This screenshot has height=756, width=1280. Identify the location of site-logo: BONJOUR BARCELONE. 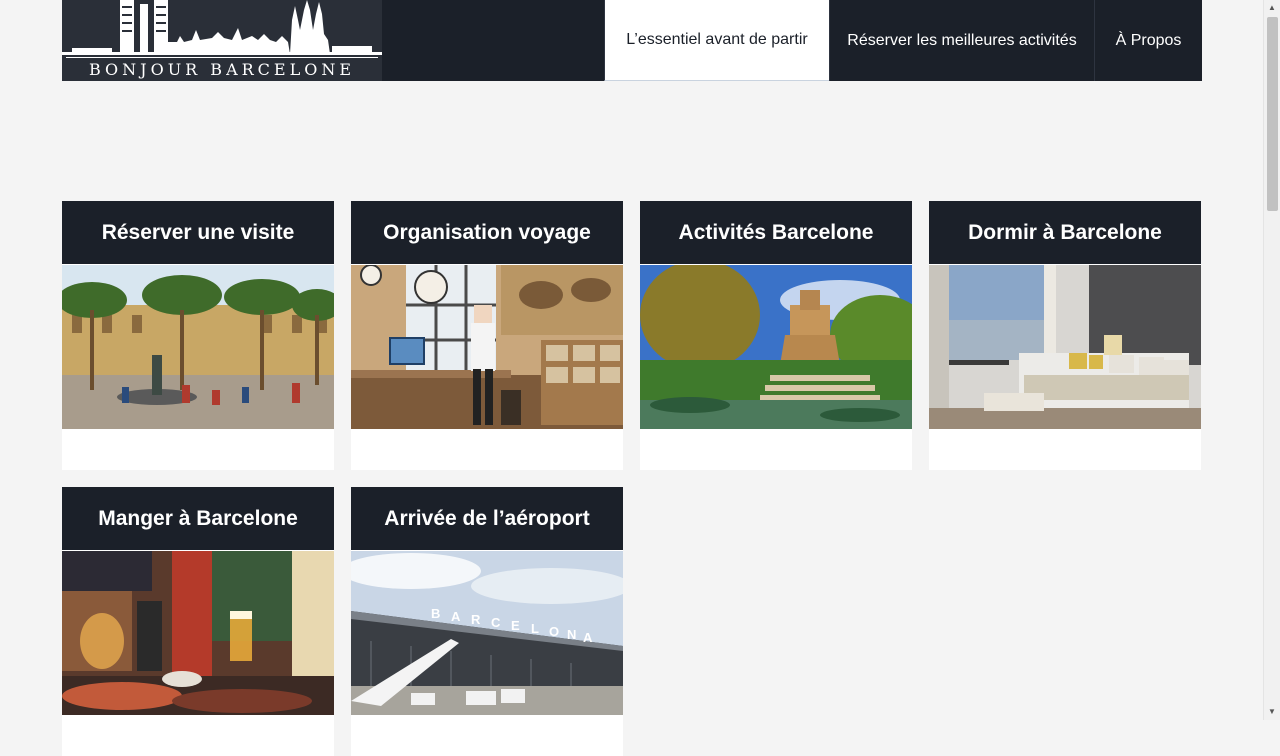
(222, 40).